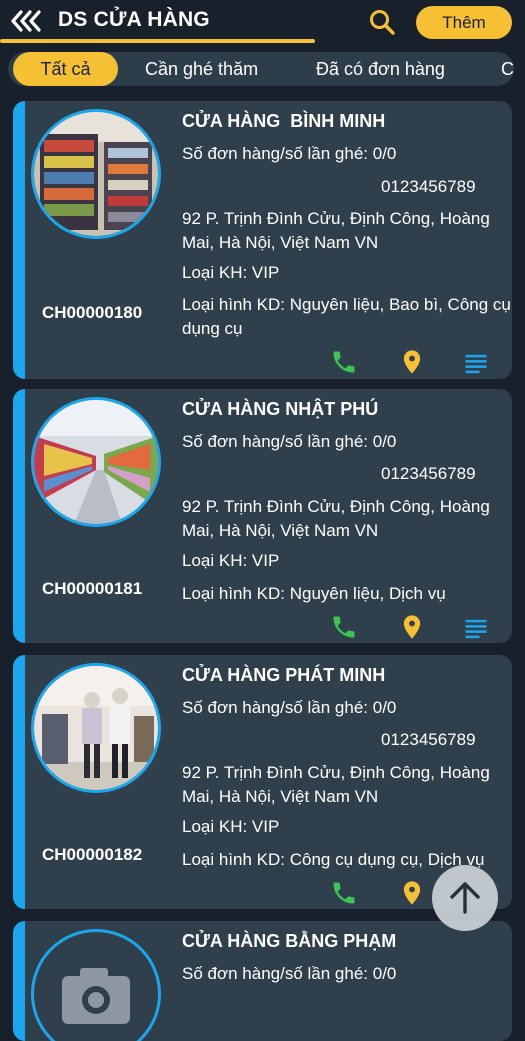 The width and height of the screenshot is (525, 1041). What do you see at coordinates (284, 675) in the screenshot?
I see `store-name: CỬA HÀNG PHÁT MINH` at bounding box center [284, 675].